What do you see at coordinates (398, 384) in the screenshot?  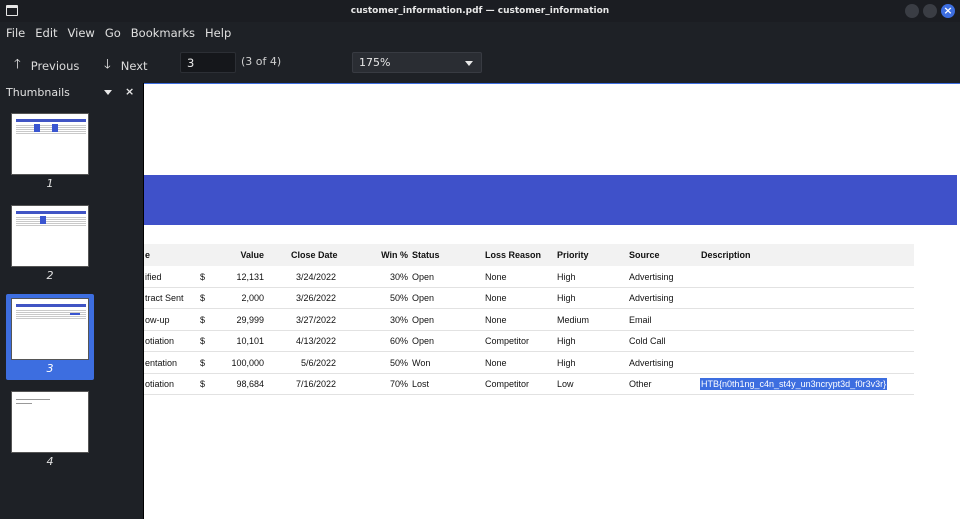 I see `cell-win-pct: 70%` at bounding box center [398, 384].